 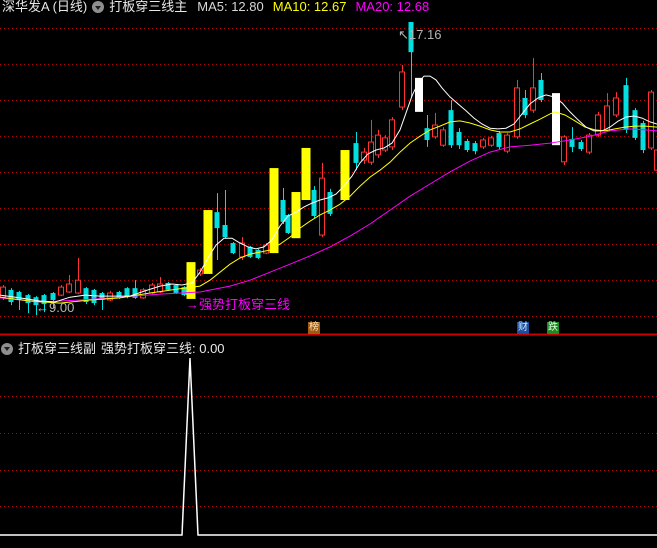 I want to click on sub-indicator-dropdown-icon, so click(x=7, y=348).